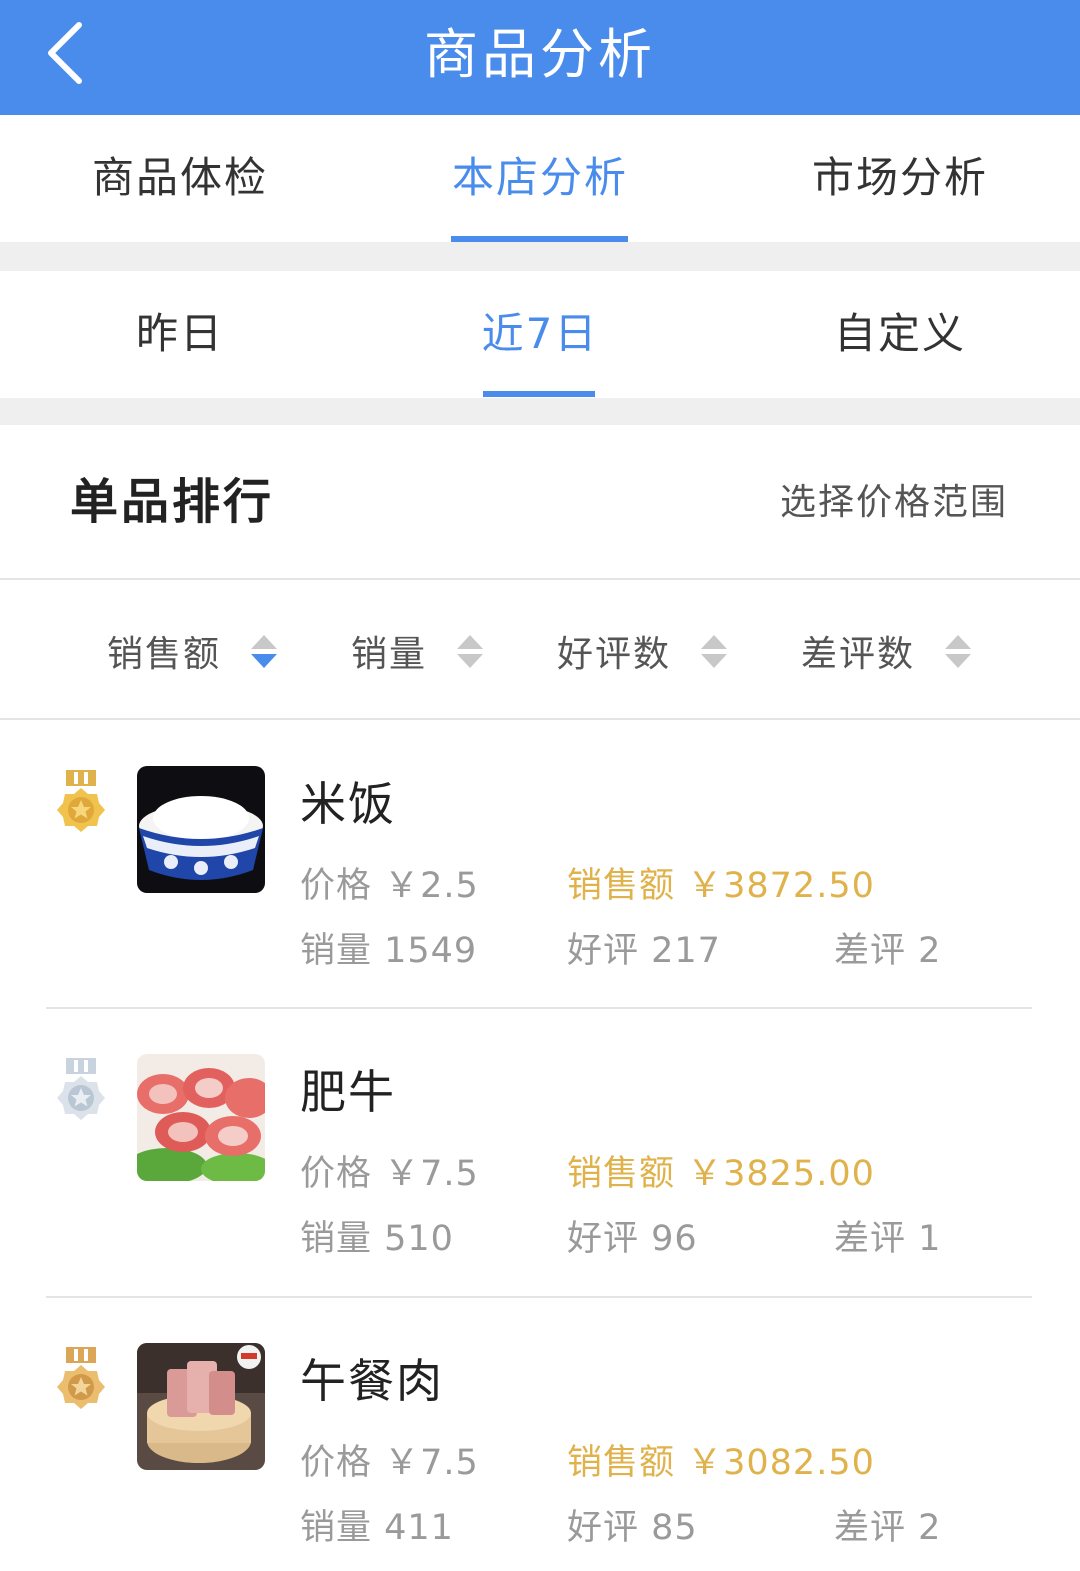 Image resolution: width=1080 pixels, height=1571 pixels. Describe the element at coordinates (81, 801) in the screenshot. I see `gold-medal-icon` at that location.